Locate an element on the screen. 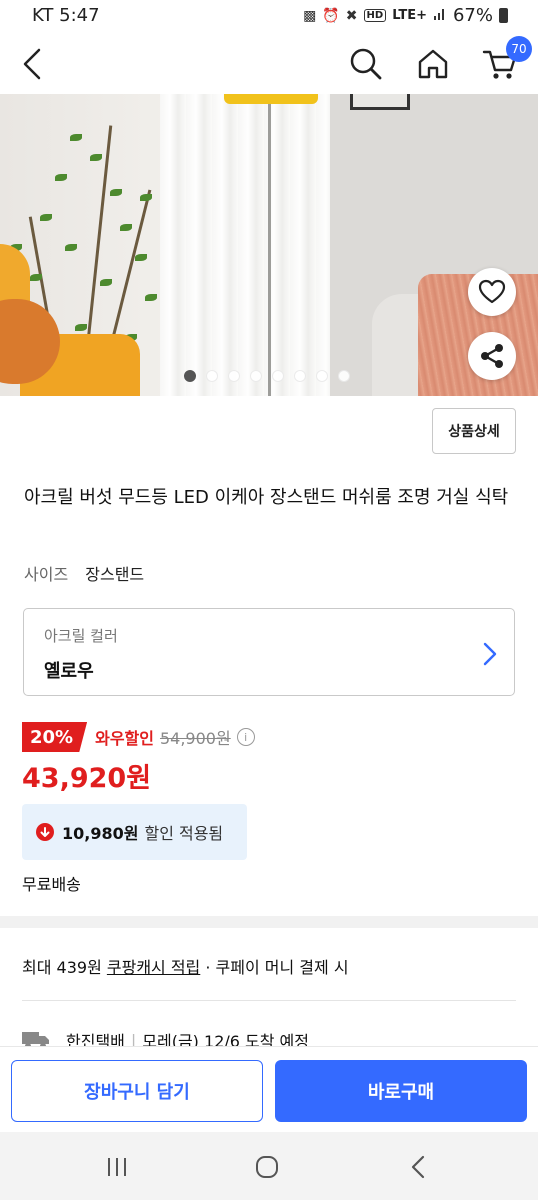 Image resolution: width=538 pixels, height=1200 pixels. gallery-pagination is located at coordinates (267, 376).